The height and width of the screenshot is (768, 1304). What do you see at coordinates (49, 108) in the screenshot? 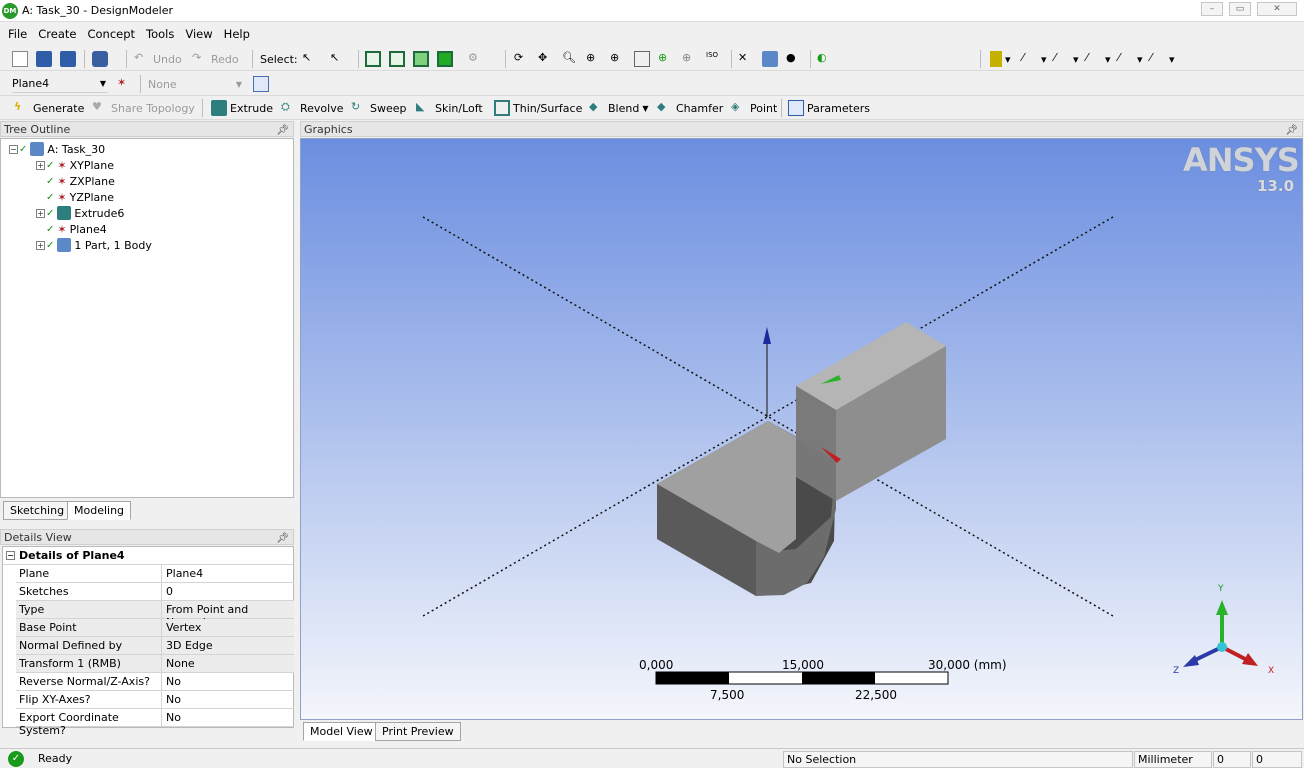
I see `generate-button: ϟ Generate` at bounding box center [49, 108].